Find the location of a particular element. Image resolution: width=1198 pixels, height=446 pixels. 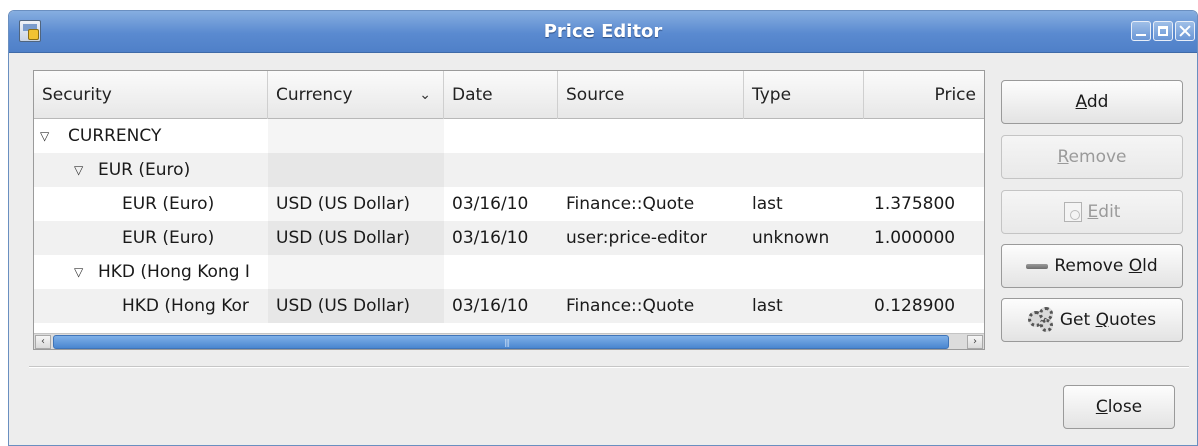

add-button-label: Add is located at coordinates (1092, 102).